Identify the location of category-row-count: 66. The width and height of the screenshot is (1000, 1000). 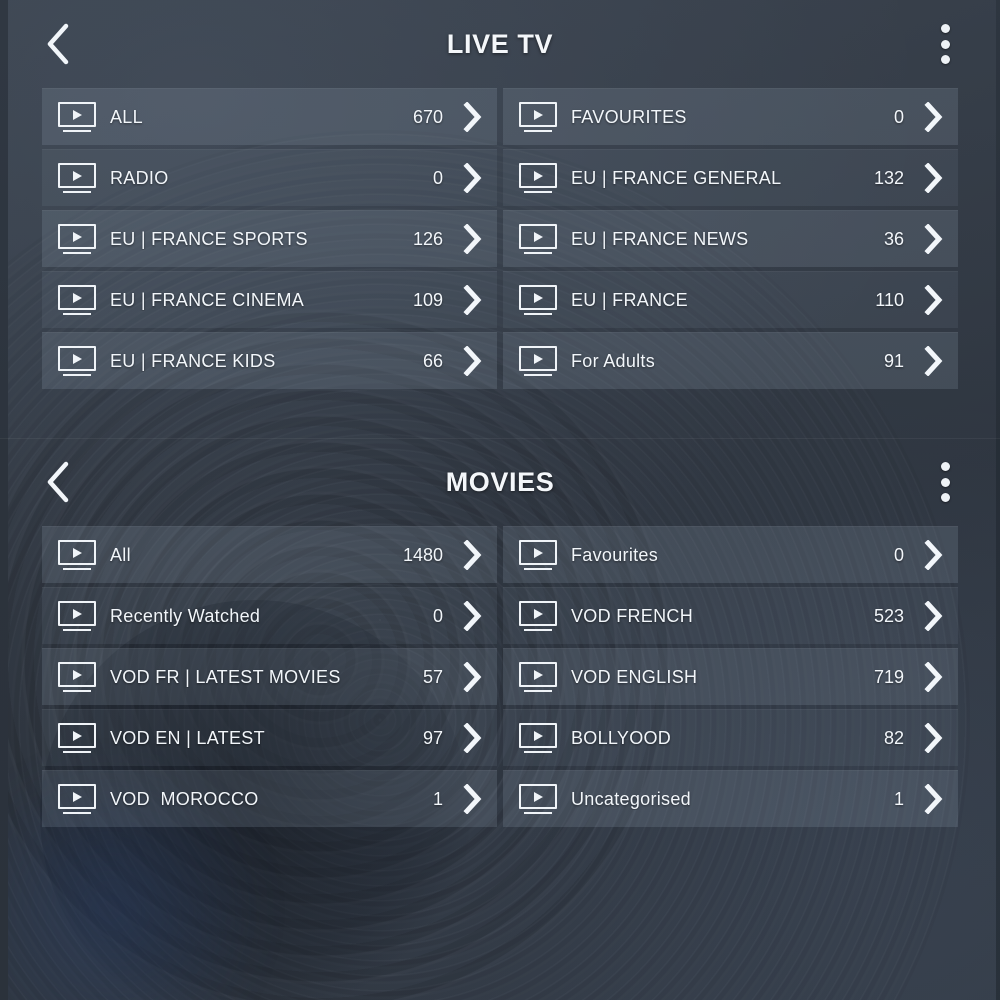
(432, 360).